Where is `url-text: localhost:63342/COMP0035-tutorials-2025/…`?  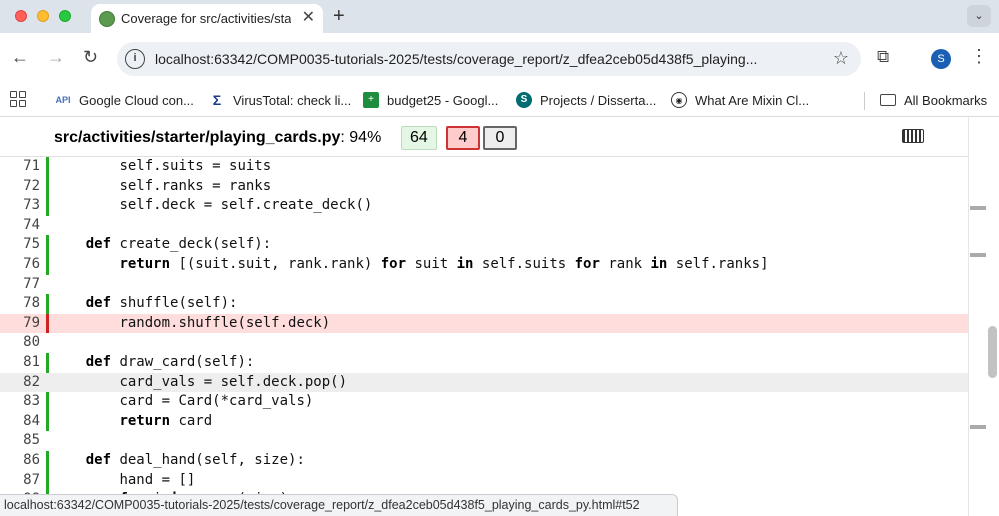 url-text: localhost:63342/COMP0035-tutorials-2025/… is located at coordinates (456, 59).